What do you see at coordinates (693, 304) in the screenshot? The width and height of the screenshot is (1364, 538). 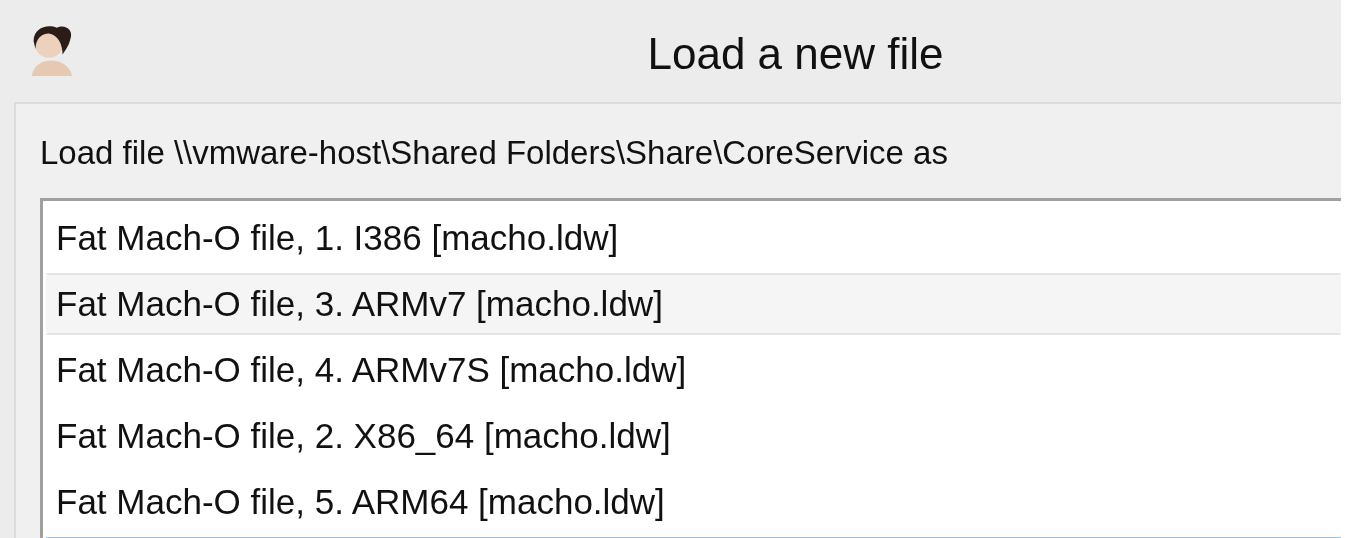 I see `loader-list-item: Fat Mach-O file, 3. ARMv7 [macho.ldw]` at bounding box center [693, 304].